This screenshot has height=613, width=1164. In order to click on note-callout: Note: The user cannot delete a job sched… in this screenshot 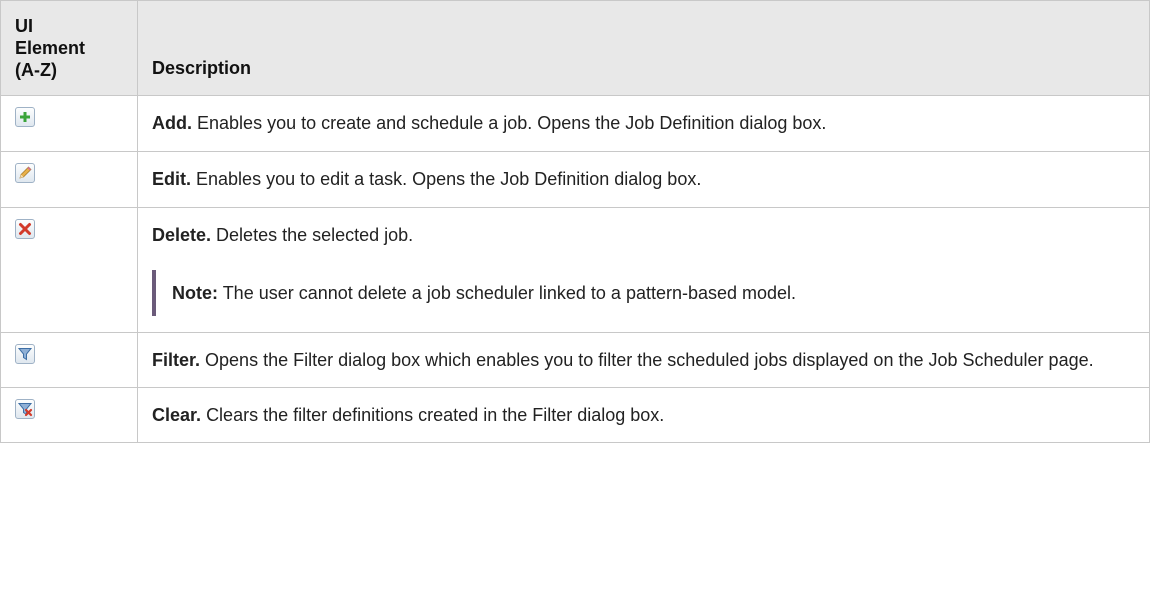, I will do `click(644, 293)`.